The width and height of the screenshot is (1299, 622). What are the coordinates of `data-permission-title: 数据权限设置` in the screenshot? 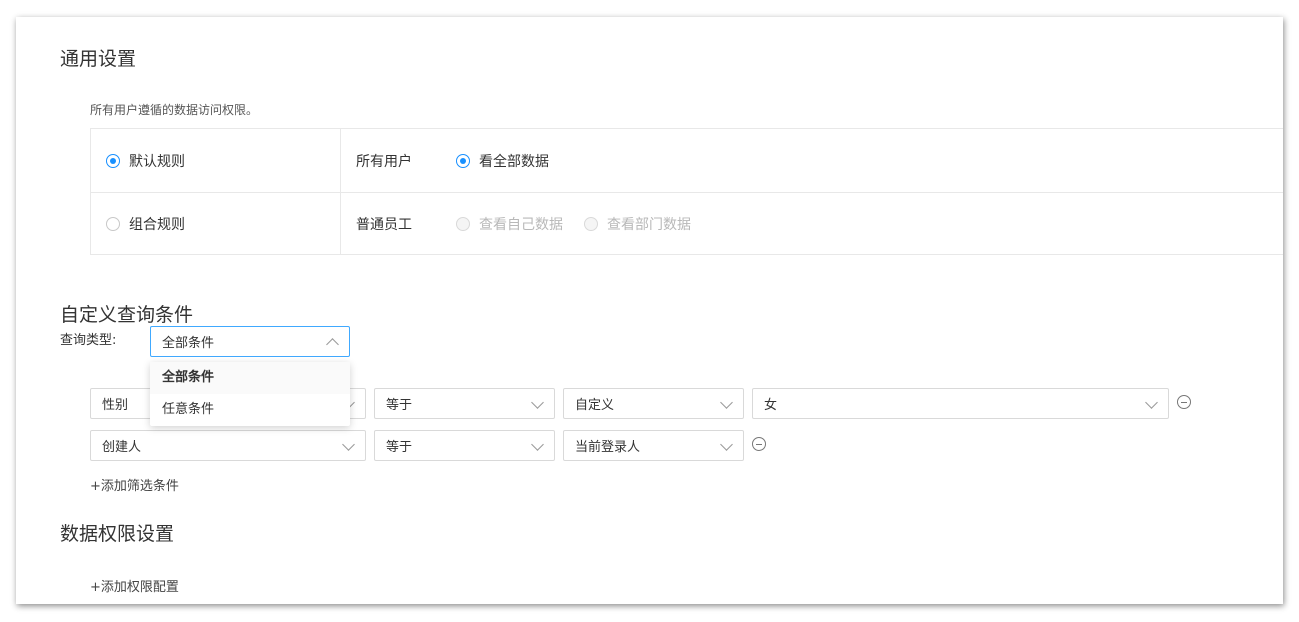 It's located at (117, 534).